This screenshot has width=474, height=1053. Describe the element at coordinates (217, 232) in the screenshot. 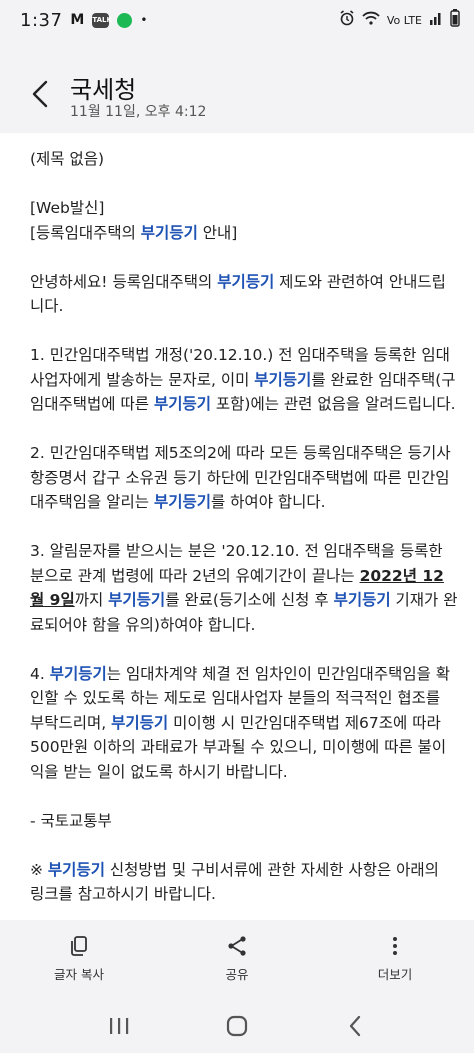

I see `message-text-segment: 안내]` at that location.